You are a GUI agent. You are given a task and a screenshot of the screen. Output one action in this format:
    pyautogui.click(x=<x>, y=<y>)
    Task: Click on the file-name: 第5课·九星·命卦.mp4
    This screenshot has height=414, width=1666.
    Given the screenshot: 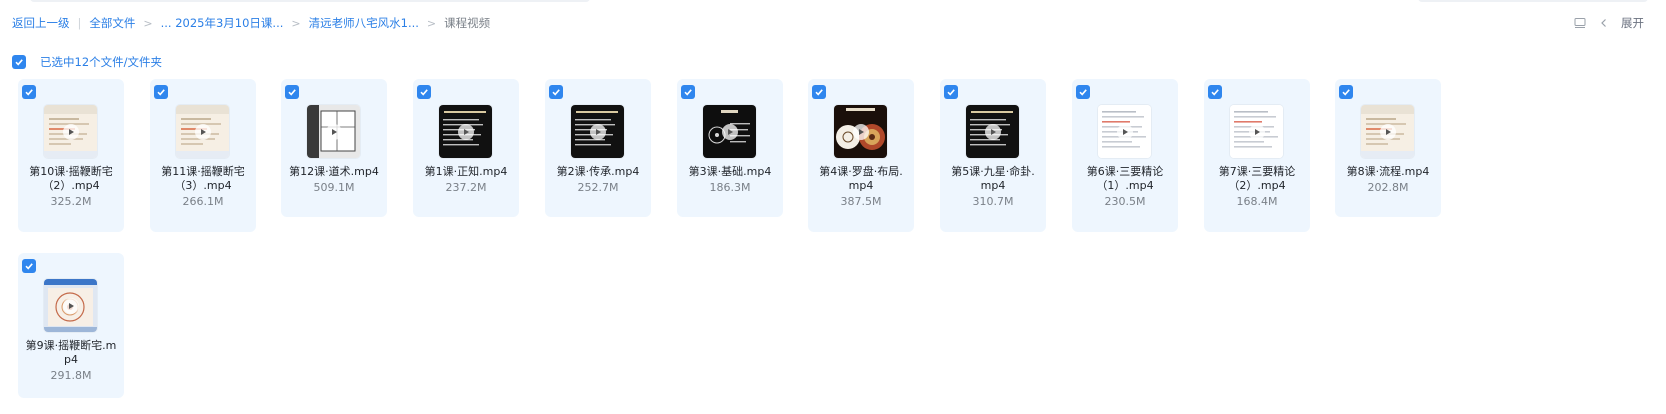 What is the action you would take?
    pyautogui.click(x=993, y=179)
    